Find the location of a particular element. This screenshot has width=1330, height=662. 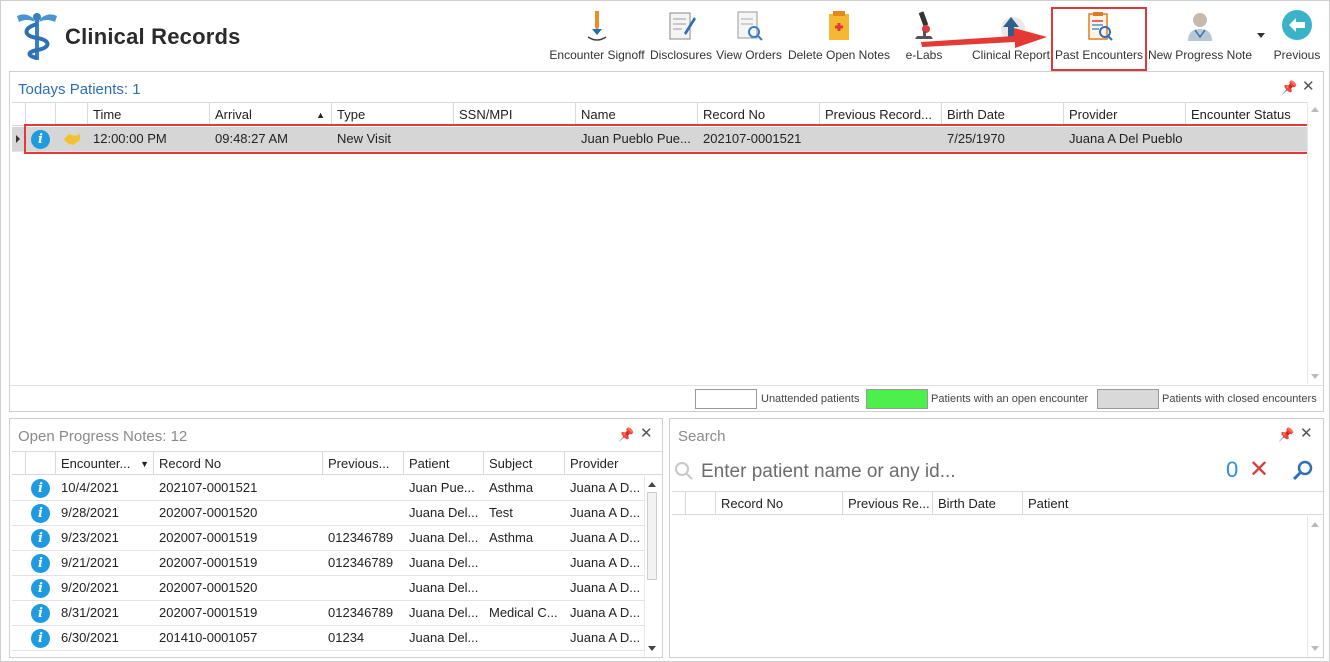

legend-closed-swatch is located at coordinates (1128, 399).